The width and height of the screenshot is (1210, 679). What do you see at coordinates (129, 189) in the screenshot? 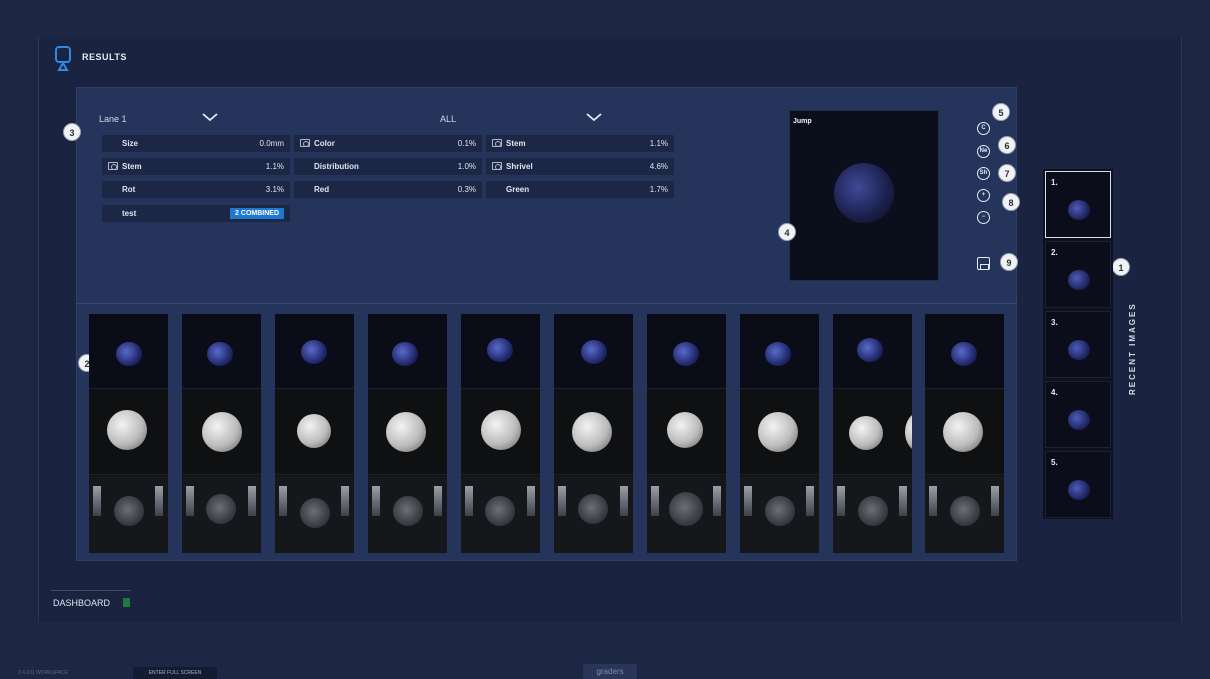
I see `metric-name: Rot` at bounding box center [129, 189].